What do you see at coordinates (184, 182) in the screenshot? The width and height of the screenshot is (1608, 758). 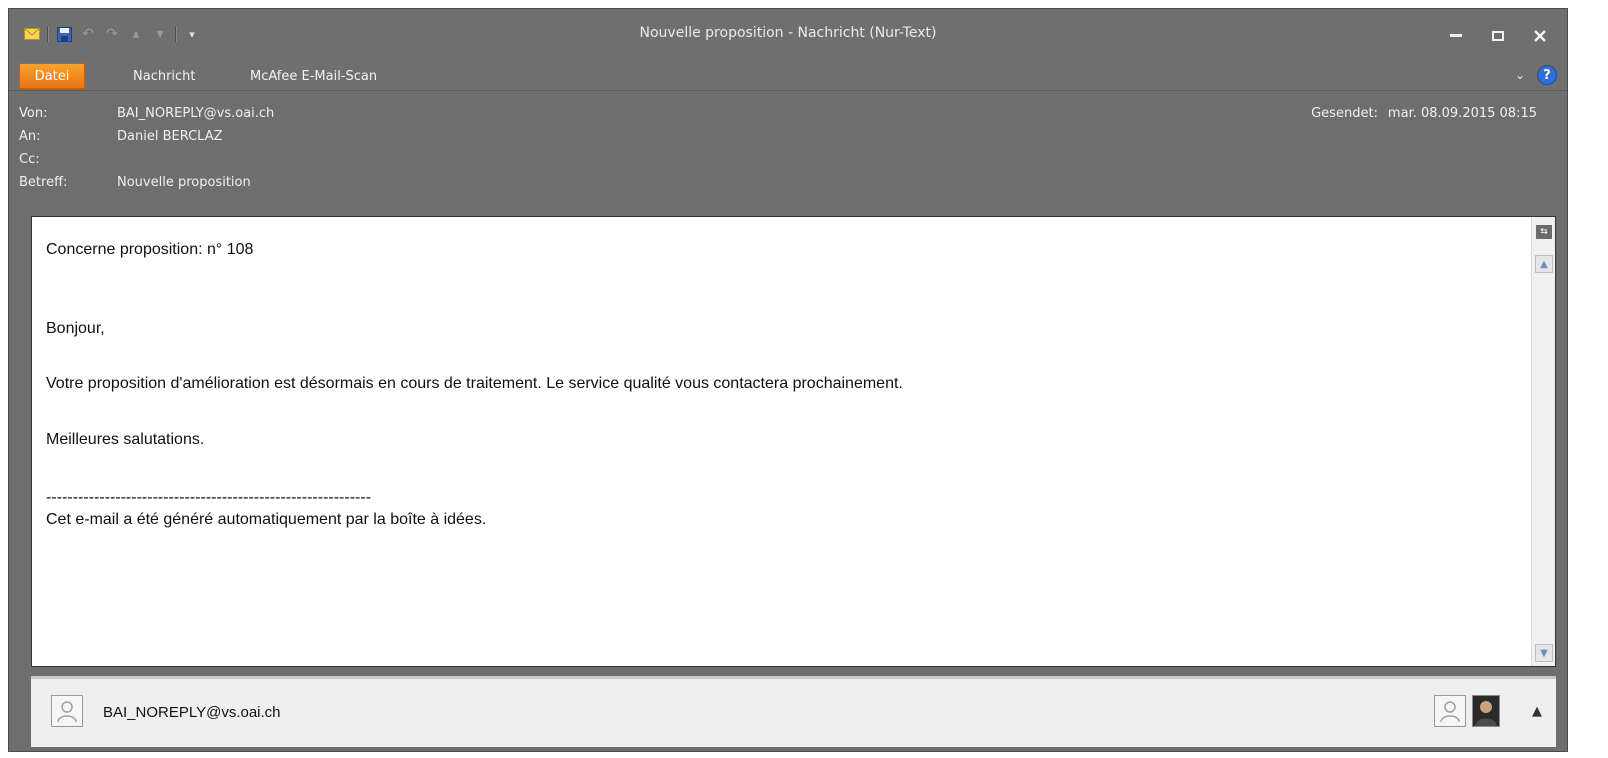 I see `subject-value: Nouvelle proposition` at bounding box center [184, 182].